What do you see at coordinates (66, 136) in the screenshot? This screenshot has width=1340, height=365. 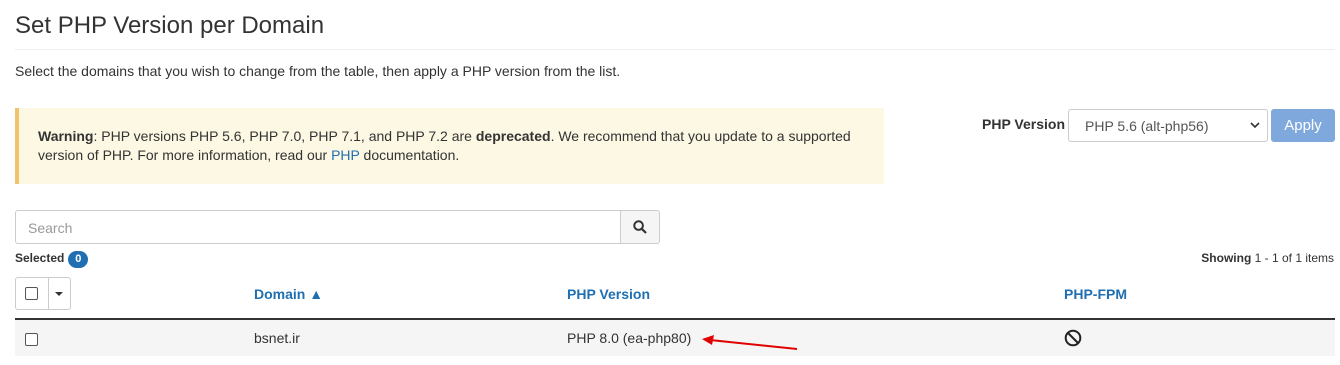 I see `warning-label: Warning` at bounding box center [66, 136].